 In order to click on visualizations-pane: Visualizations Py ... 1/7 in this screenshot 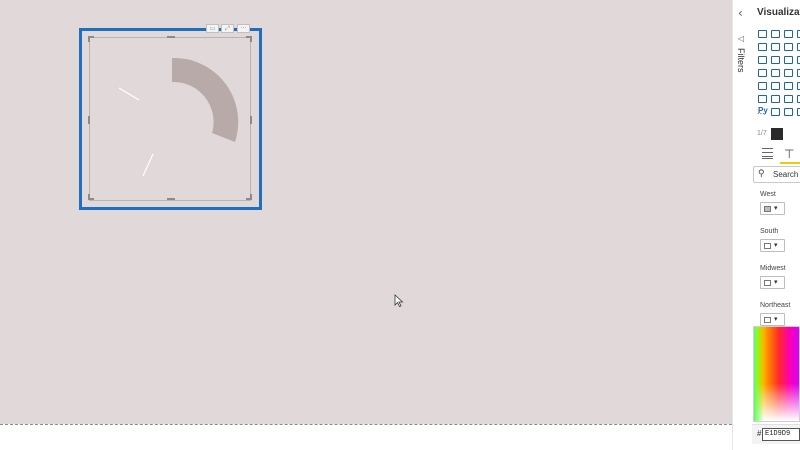, I will do `click(776, 225)`.